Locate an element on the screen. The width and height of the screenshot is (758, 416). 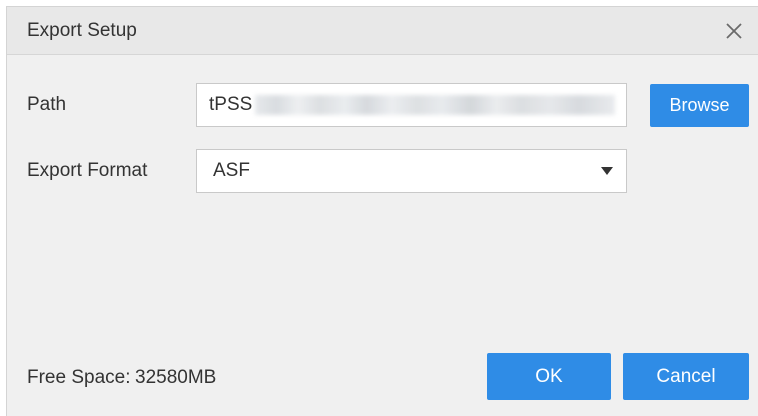
path-input: tPSS is located at coordinates (411, 105).